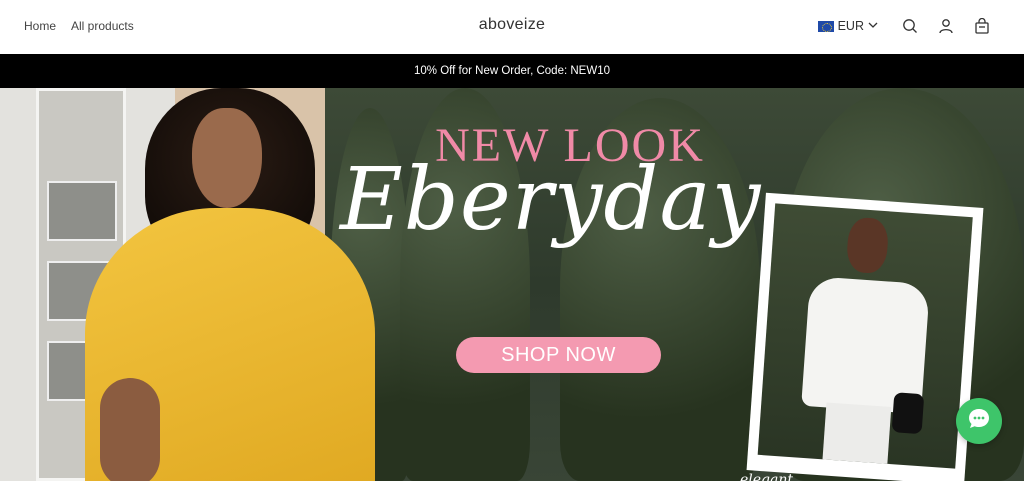  I want to click on site-header: Home All products aboveize EUR, so click(512, 27).